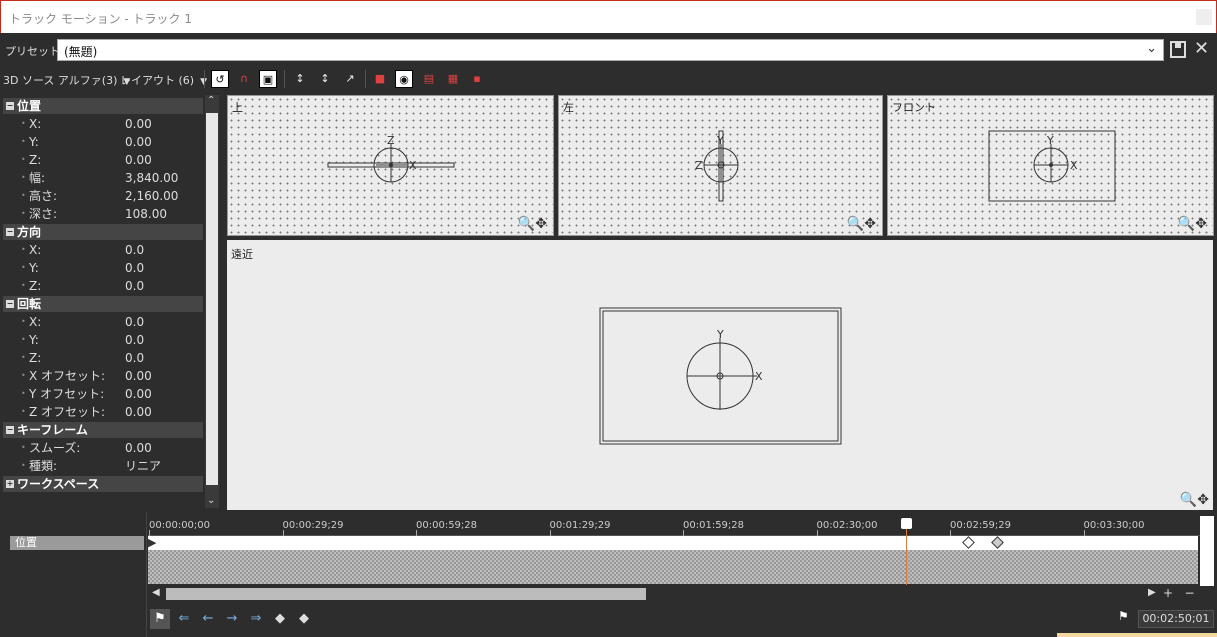 The width and height of the screenshot is (1217, 637). I want to click on start-keyframe-icon: ▶, so click(152, 542).